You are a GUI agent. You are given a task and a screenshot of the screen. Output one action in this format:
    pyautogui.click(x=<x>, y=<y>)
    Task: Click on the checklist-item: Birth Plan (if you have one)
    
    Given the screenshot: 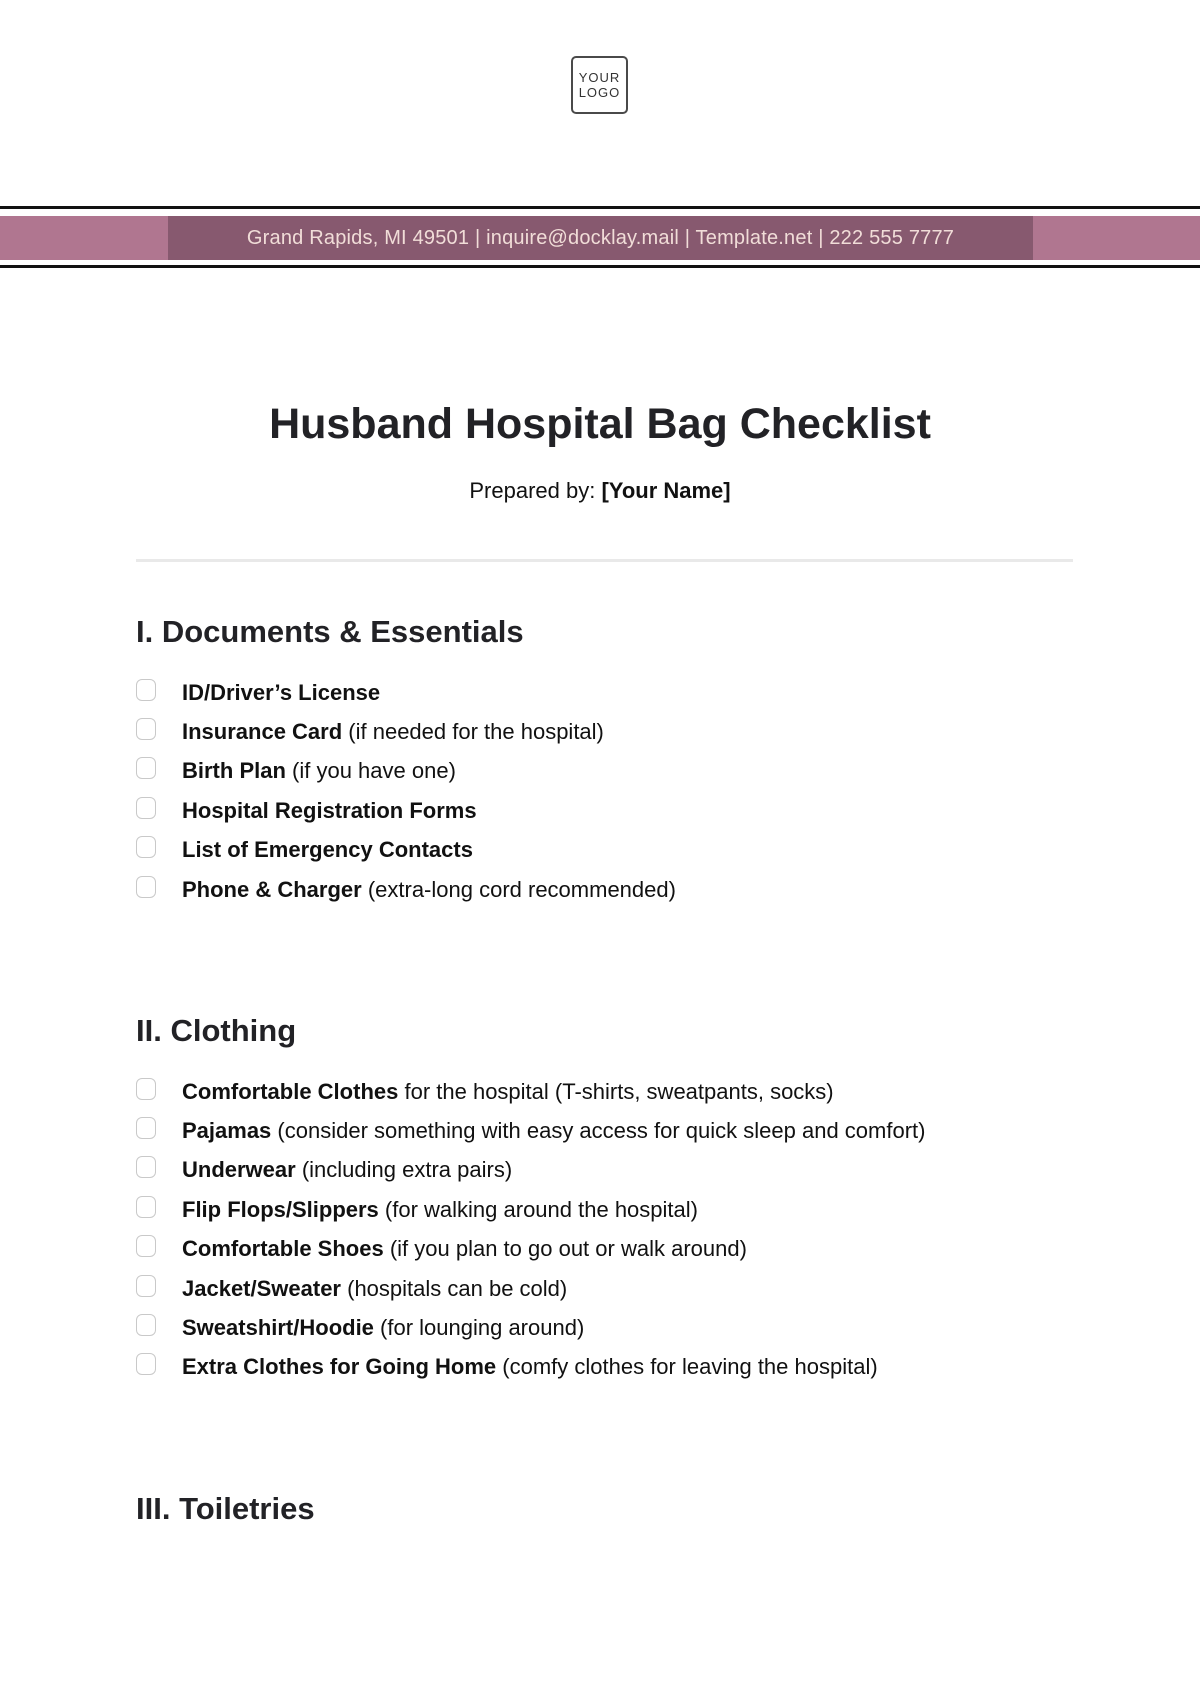 What is the action you would take?
    pyautogui.click(x=406, y=771)
    